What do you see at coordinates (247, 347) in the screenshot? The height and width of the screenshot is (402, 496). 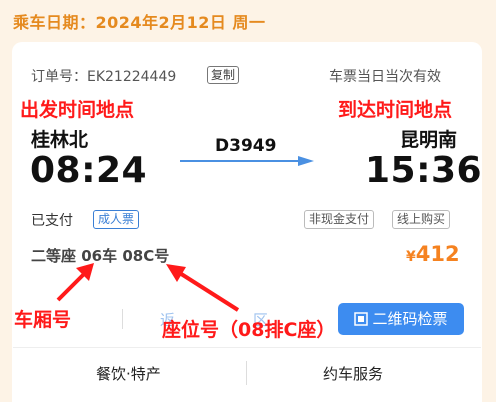 I see `bottom-divider` at bounding box center [247, 347].